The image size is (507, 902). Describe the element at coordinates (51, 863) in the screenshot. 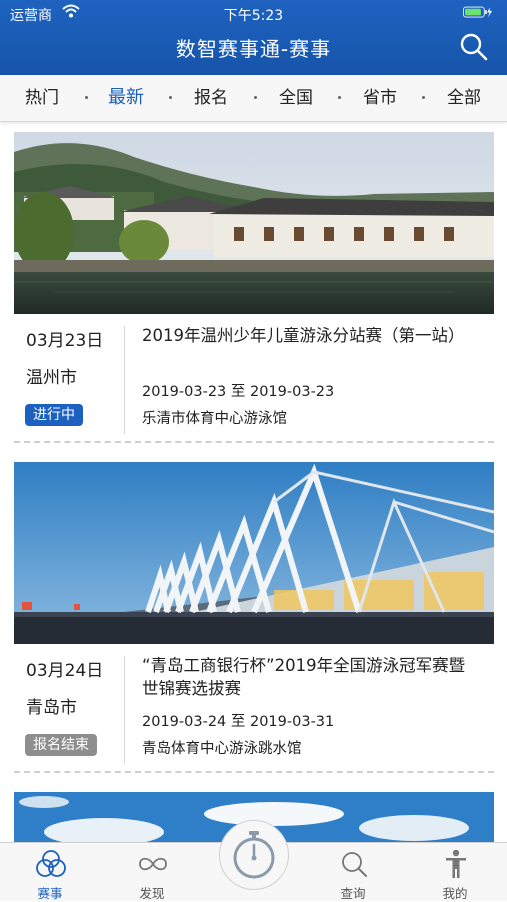

I see `rings-icon` at that location.